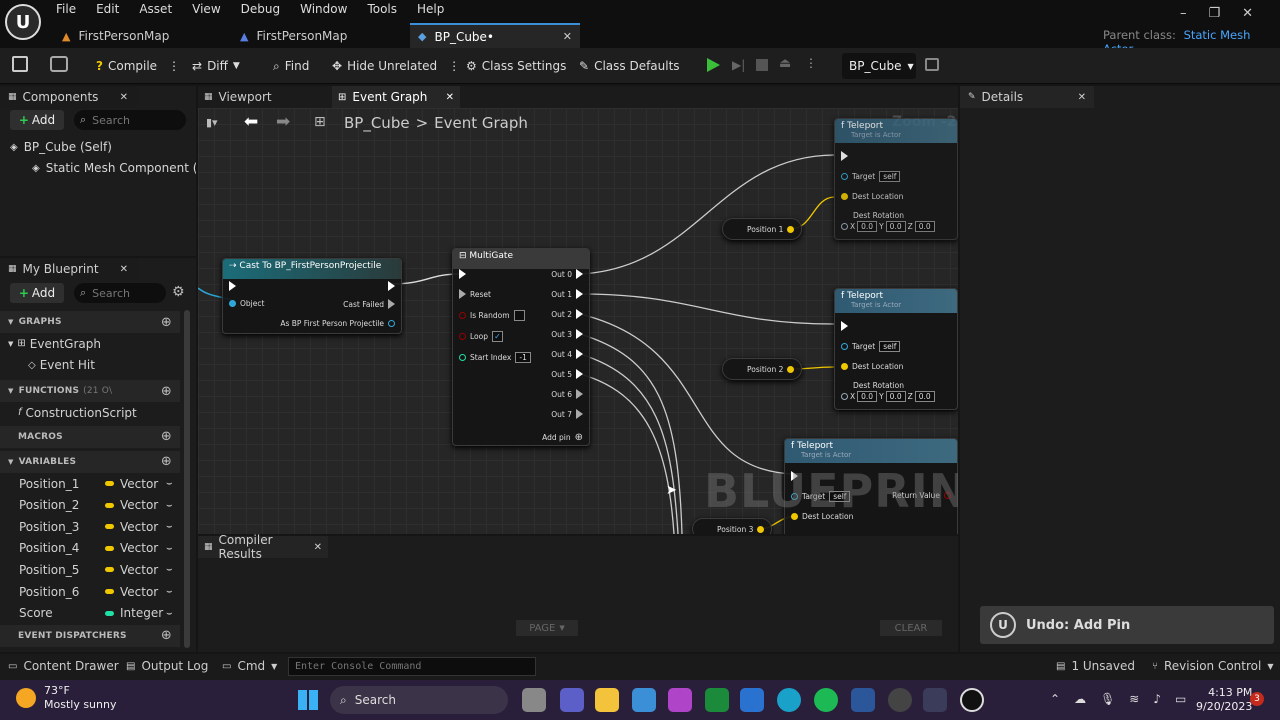  What do you see at coordinates (1107, 699) in the screenshot?
I see `mic-icon: 🎙` at bounding box center [1107, 699].